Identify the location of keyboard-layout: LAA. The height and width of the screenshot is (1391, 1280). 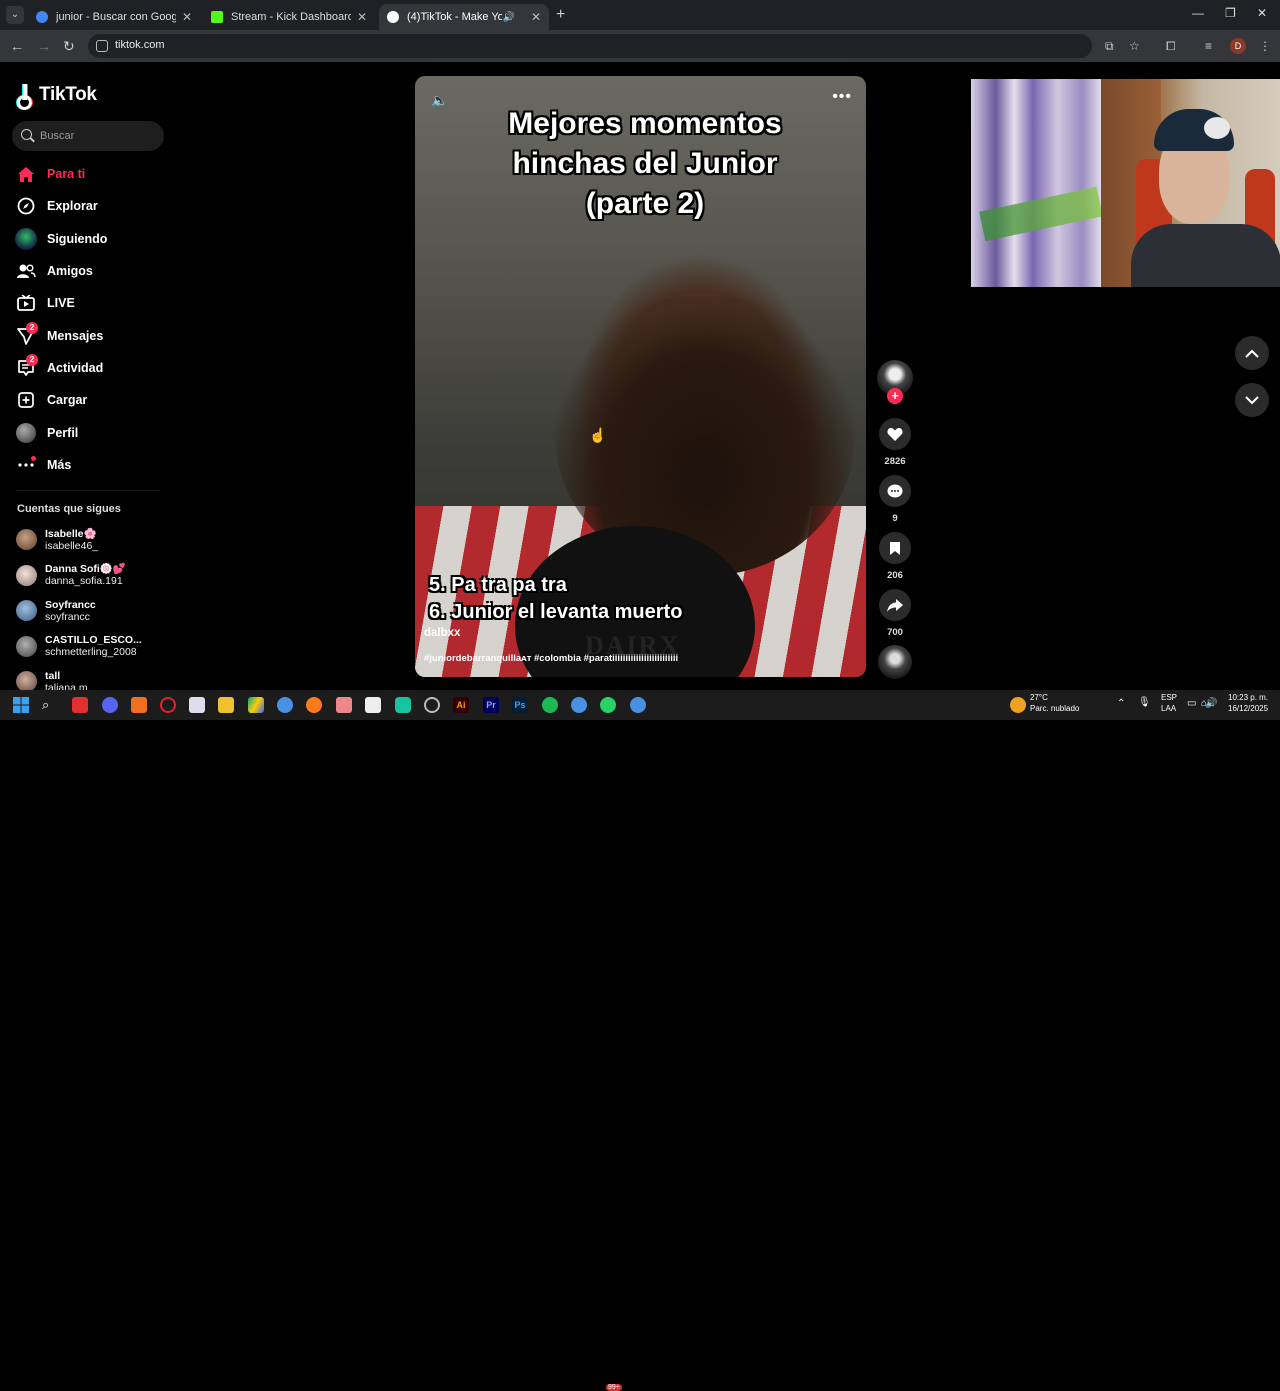
(1168, 708).